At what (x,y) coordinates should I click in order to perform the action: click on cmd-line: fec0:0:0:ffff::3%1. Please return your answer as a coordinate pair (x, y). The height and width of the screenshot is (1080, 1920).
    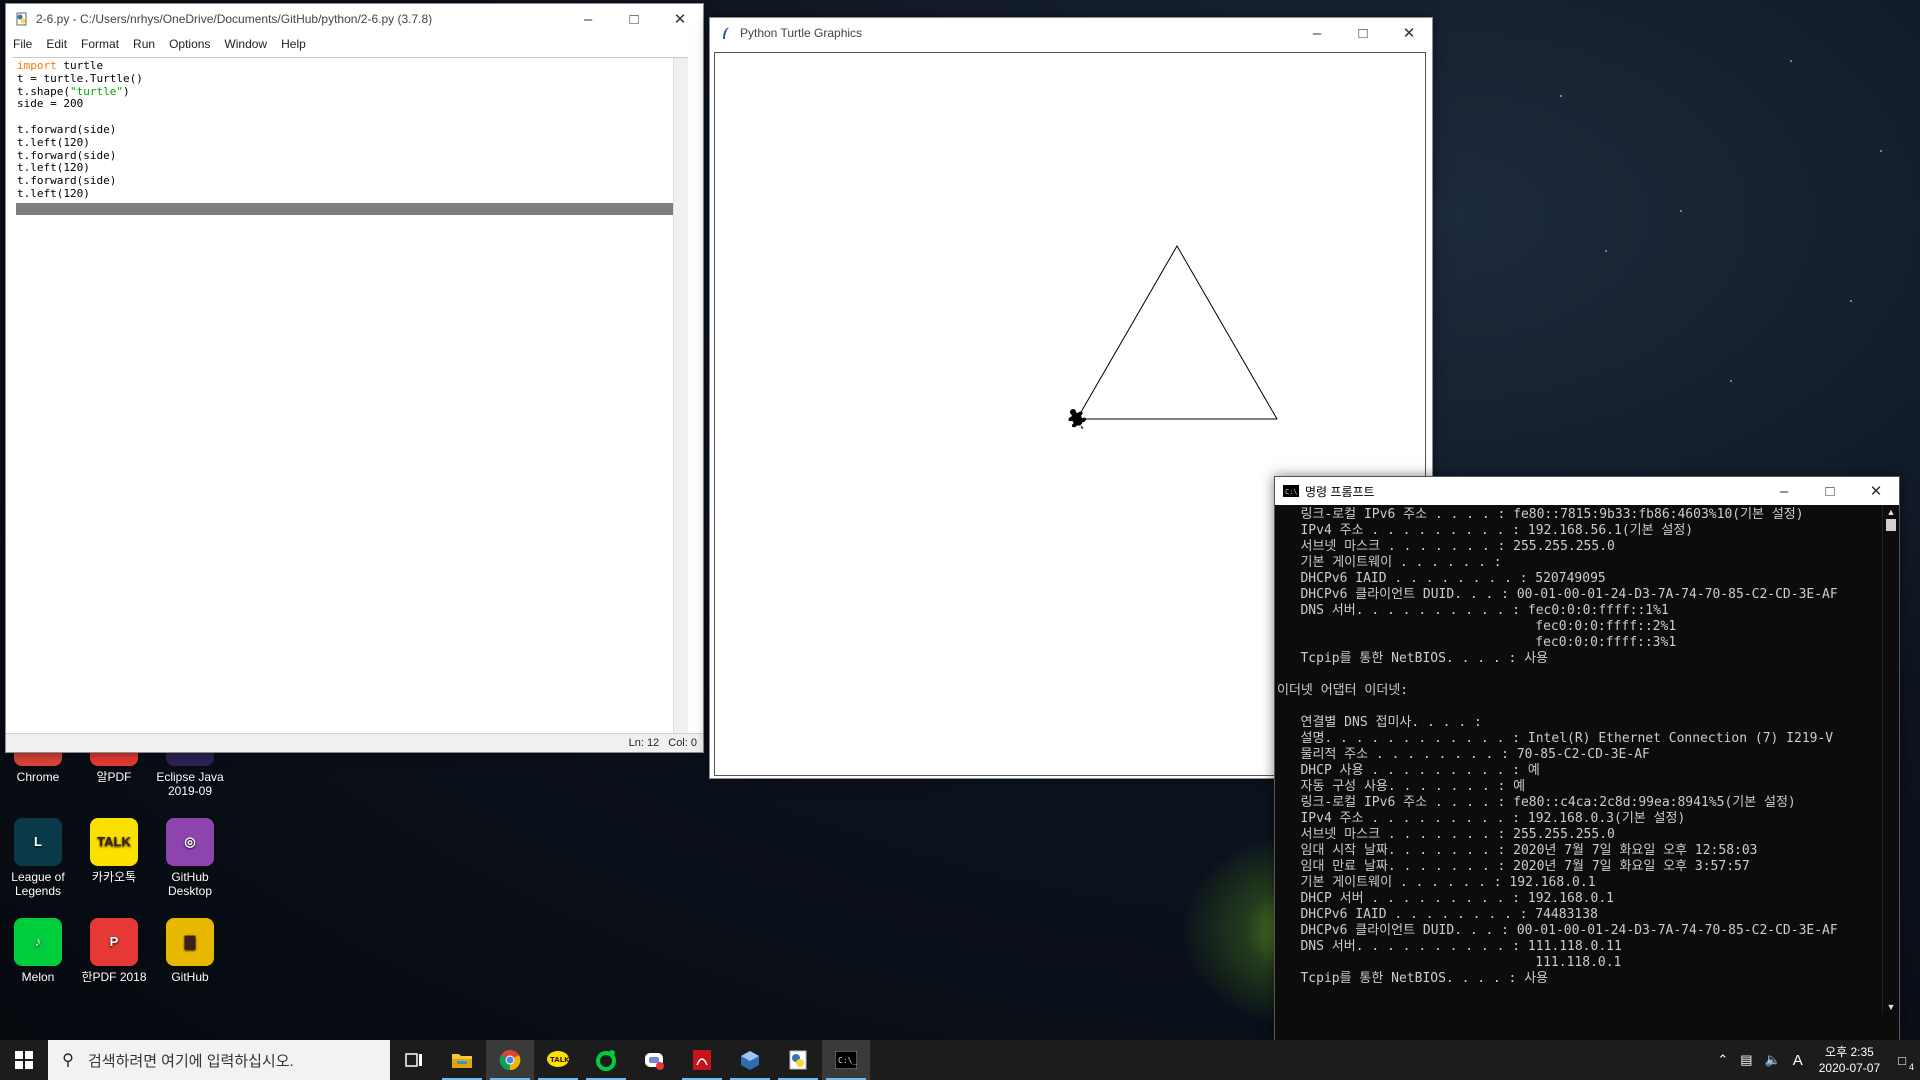
    Looking at the image, I should click on (1477, 642).